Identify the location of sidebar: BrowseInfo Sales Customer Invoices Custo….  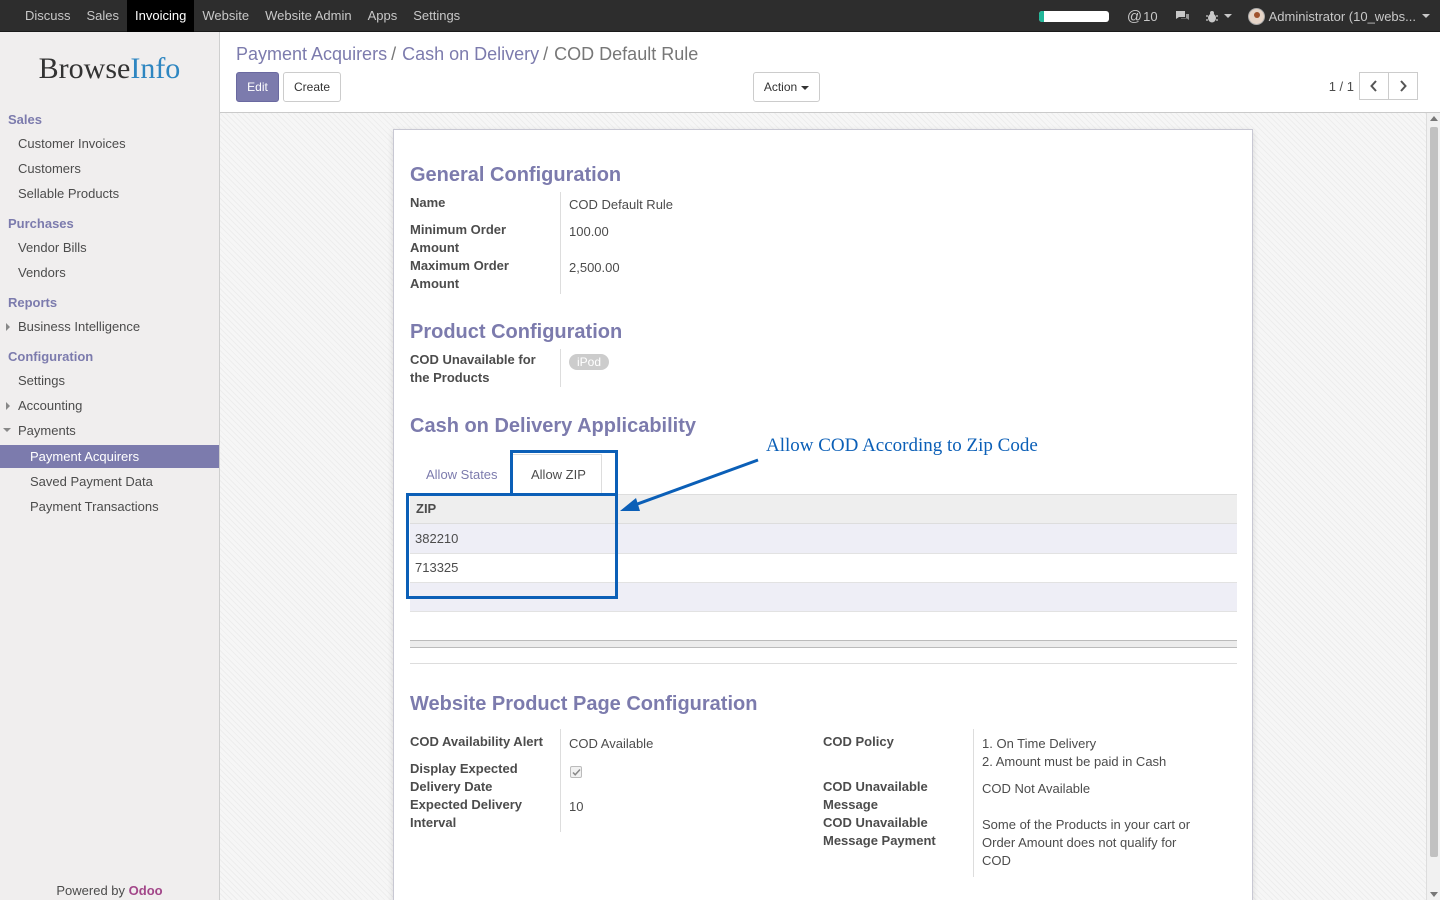
(110, 466).